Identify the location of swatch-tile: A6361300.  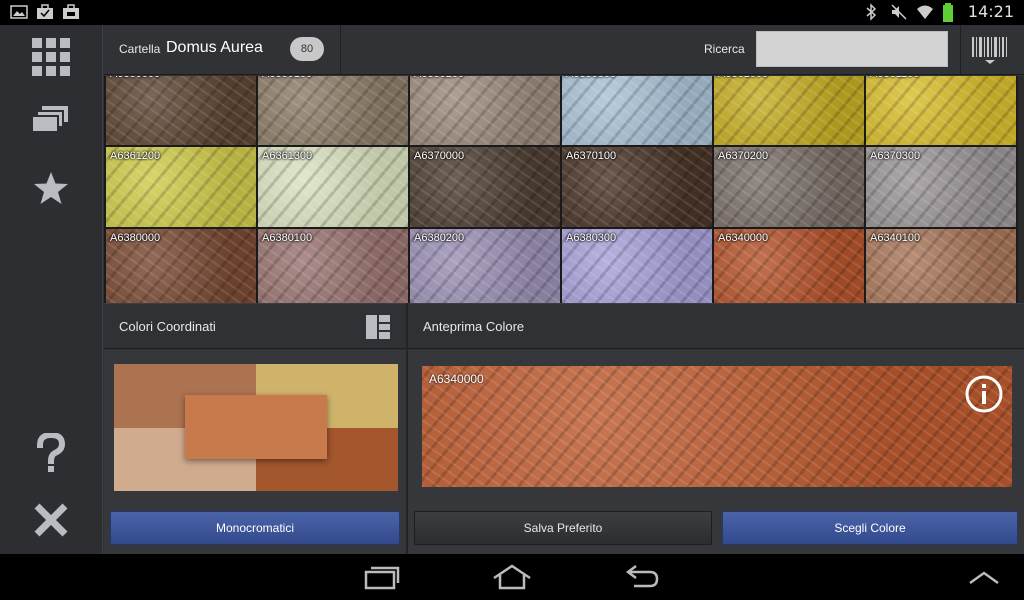
(333, 187).